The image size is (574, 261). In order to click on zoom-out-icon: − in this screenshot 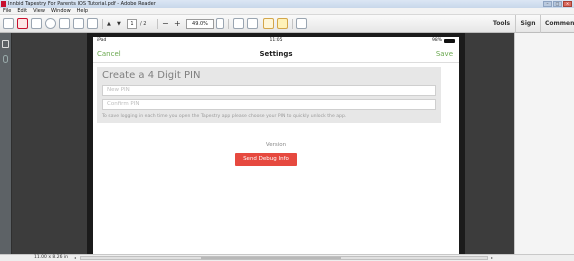, I will do `click(165, 24)`.